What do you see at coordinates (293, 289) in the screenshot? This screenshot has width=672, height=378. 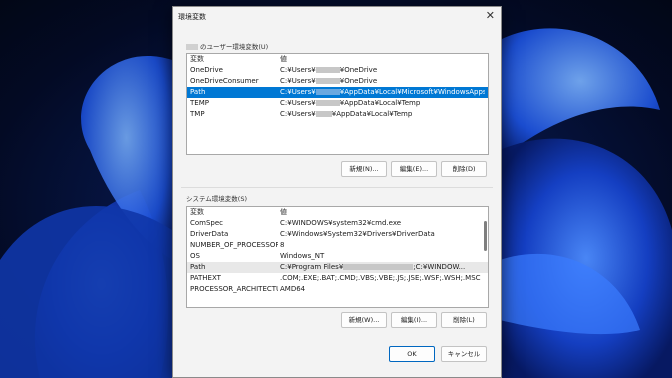 I see `var-value: AMD64` at bounding box center [293, 289].